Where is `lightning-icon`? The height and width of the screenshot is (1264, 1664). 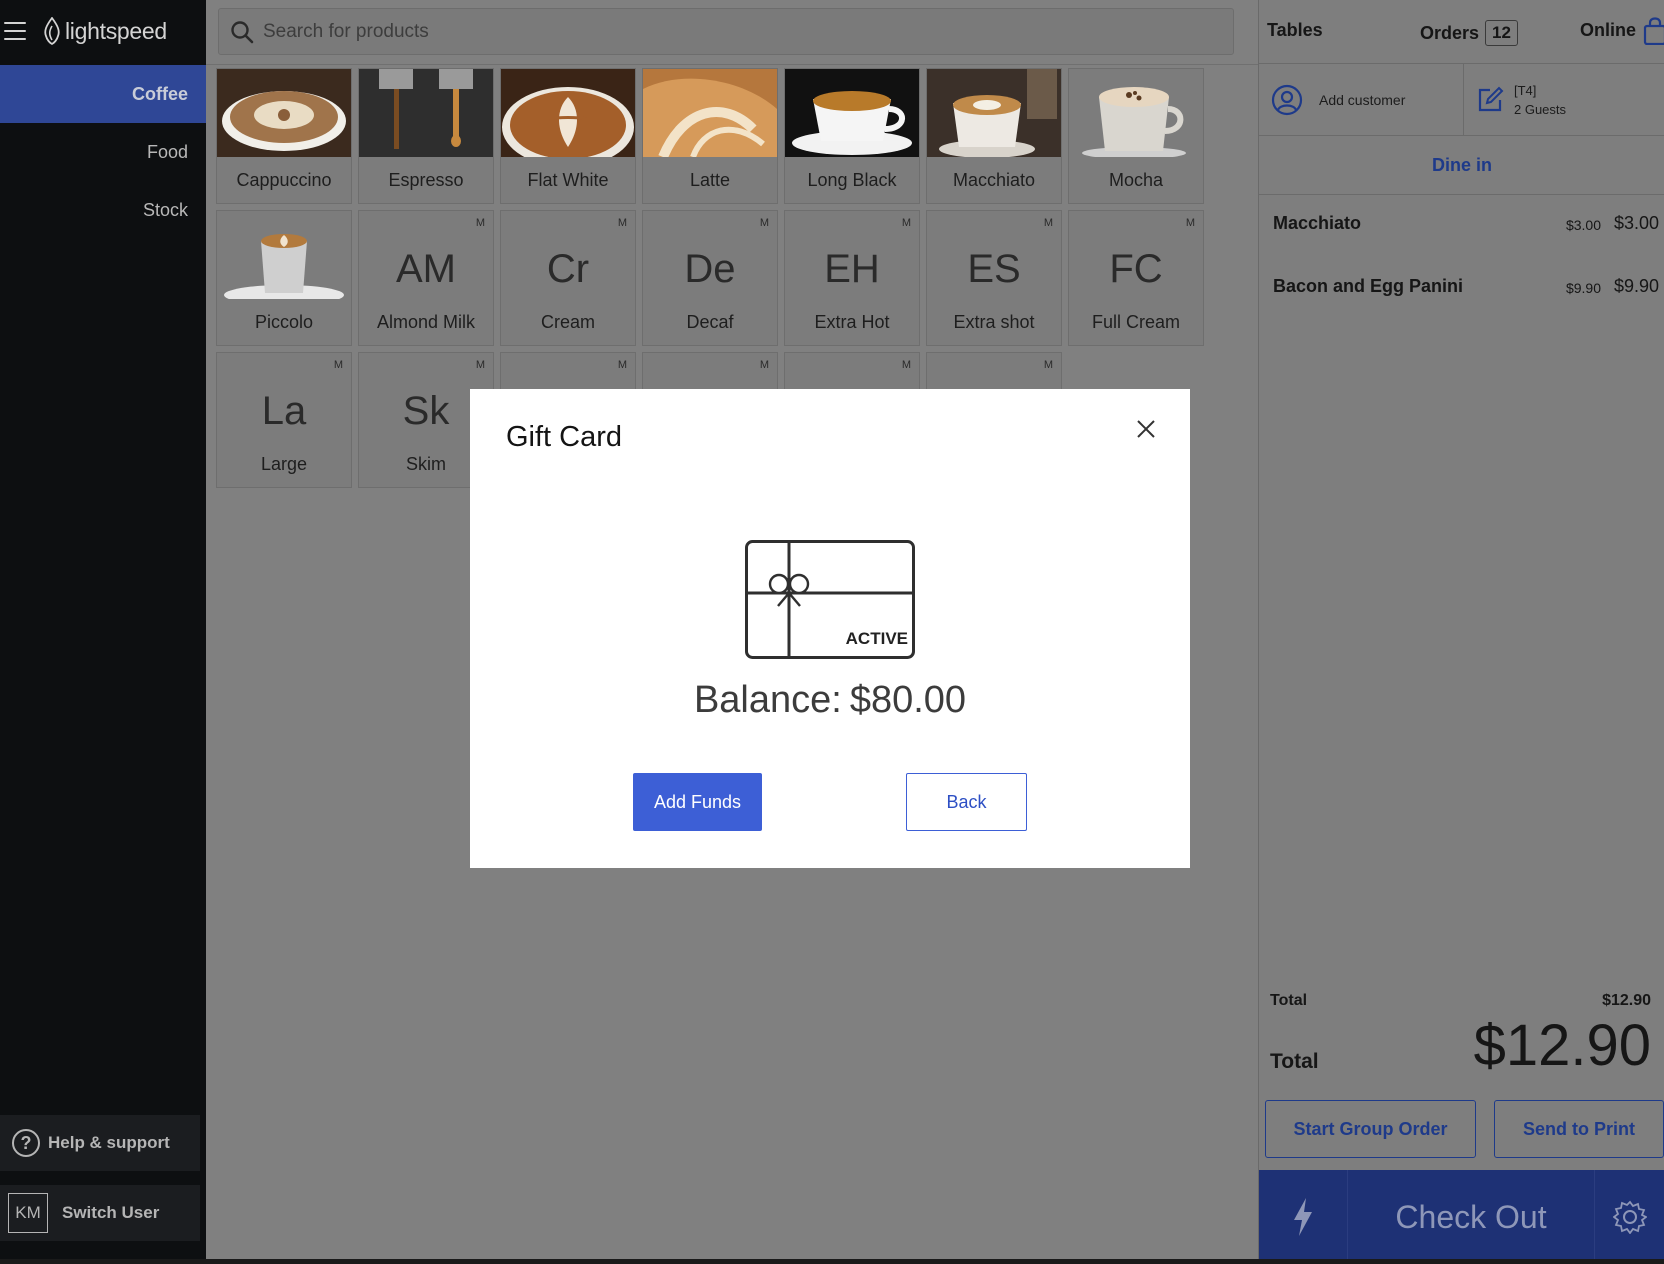 lightning-icon is located at coordinates (1303, 1217).